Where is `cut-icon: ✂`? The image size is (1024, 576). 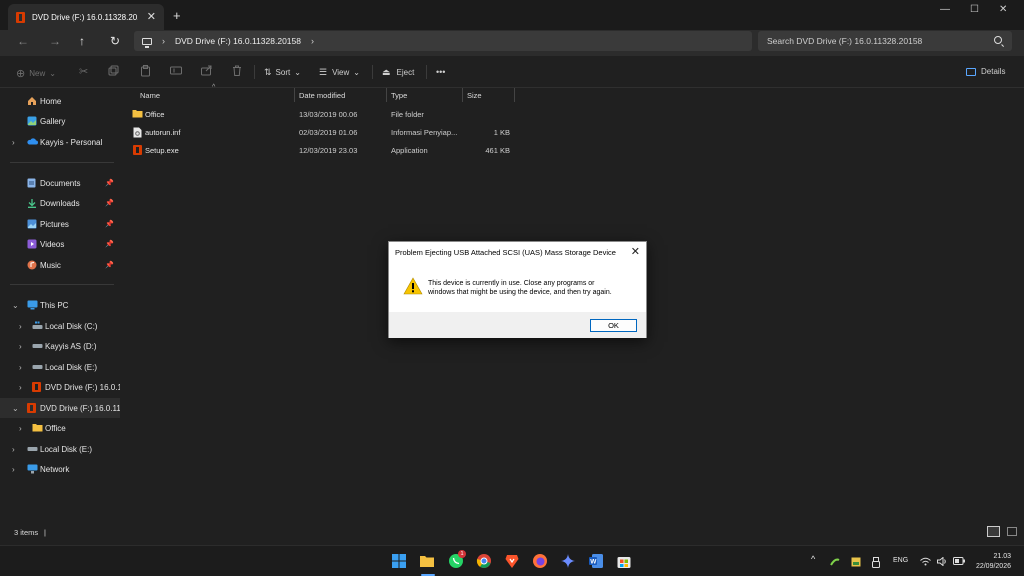
cut-icon: ✂ is located at coordinates (83, 71).